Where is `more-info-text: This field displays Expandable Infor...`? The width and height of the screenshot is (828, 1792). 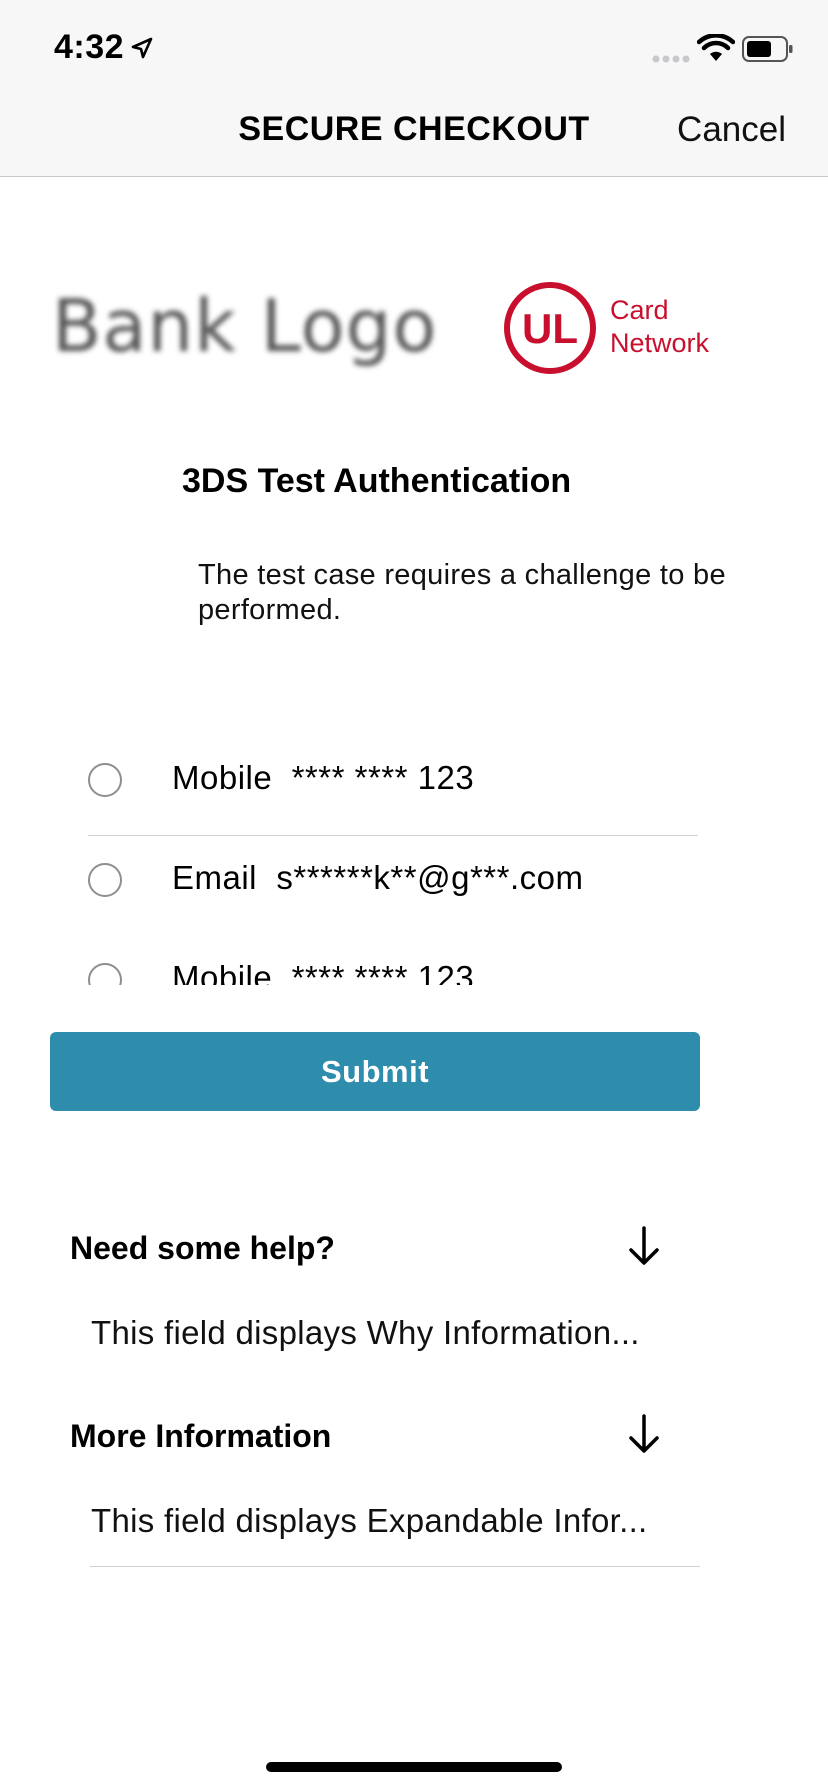
more-info-text: This field displays Expandable Infor... is located at coordinates (369, 1520).